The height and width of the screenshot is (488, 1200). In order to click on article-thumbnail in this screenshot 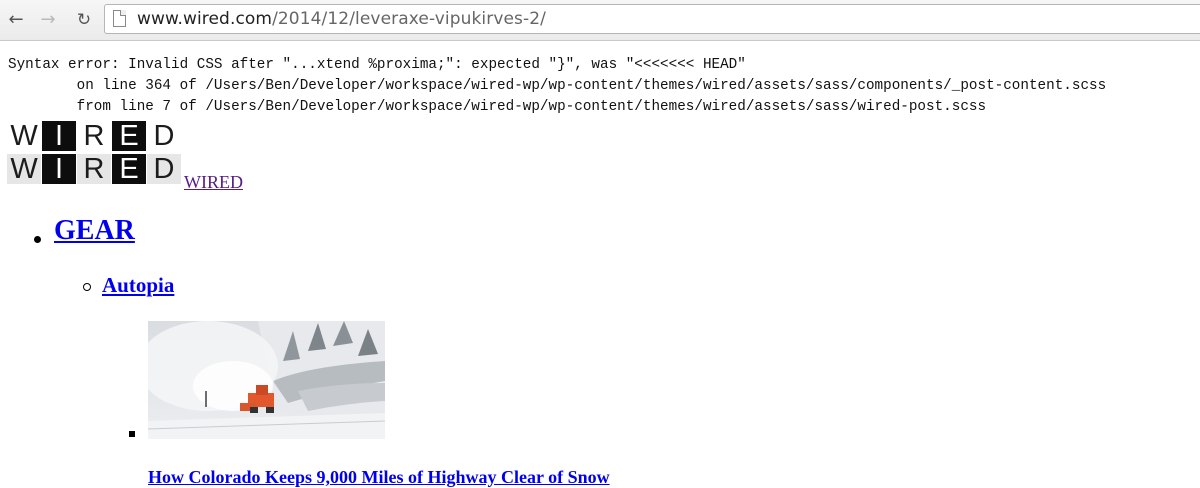, I will do `click(266, 380)`.